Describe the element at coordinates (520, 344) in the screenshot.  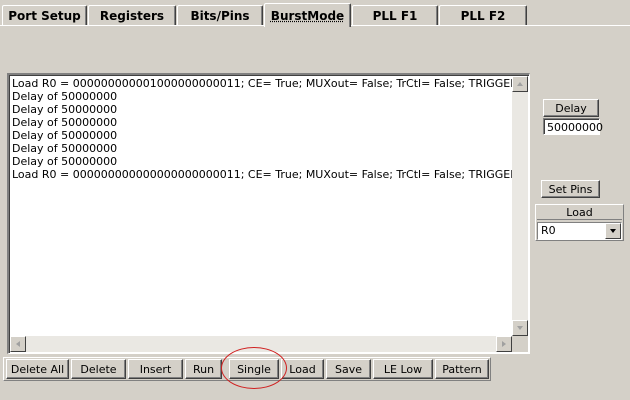
I see `scrollbar-corner` at that location.